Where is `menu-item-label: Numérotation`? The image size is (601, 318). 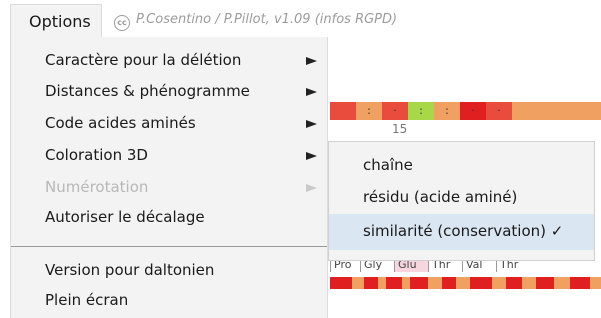
menu-item-label: Numérotation is located at coordinates (97, 187).